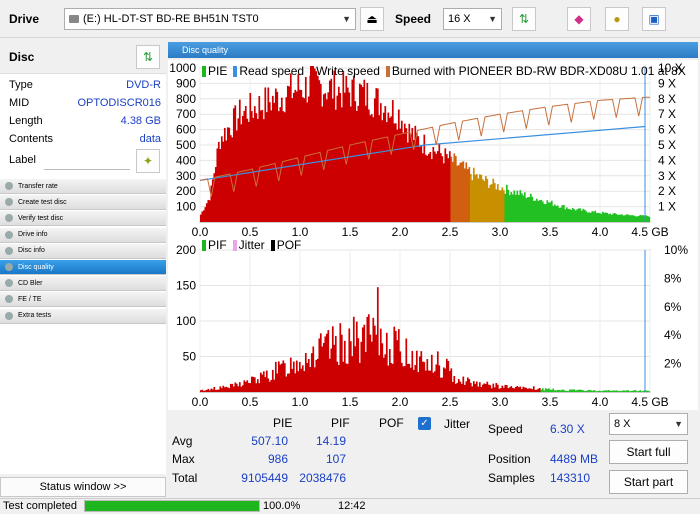 The width and height of the screenshot is (700, 514). I want to click on erase-button: ◆, so click(579, 19).